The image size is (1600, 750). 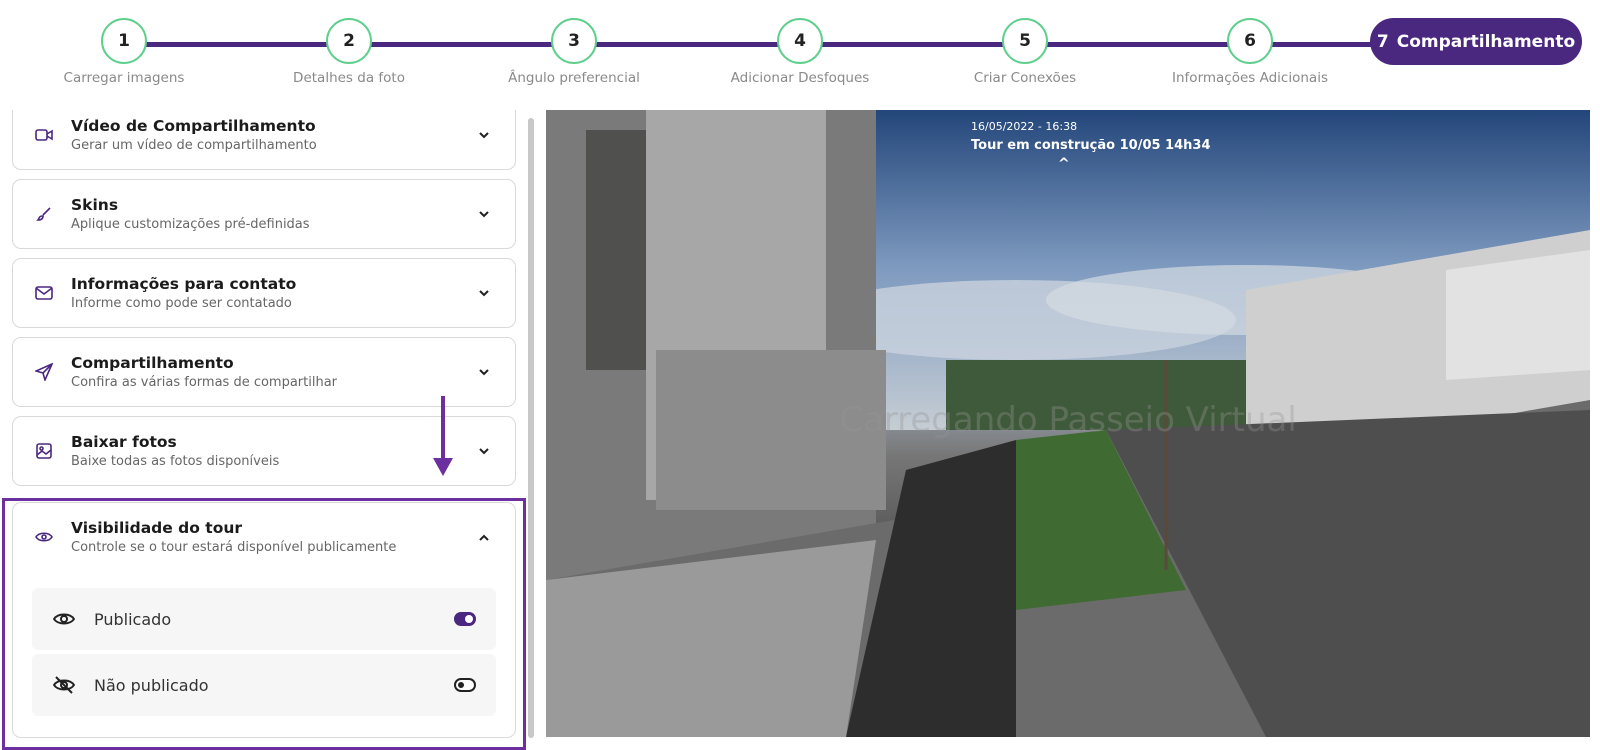 I want to click on panel-subtitle: Aplique customizações pré-definidas, so click(x=190, y=224).